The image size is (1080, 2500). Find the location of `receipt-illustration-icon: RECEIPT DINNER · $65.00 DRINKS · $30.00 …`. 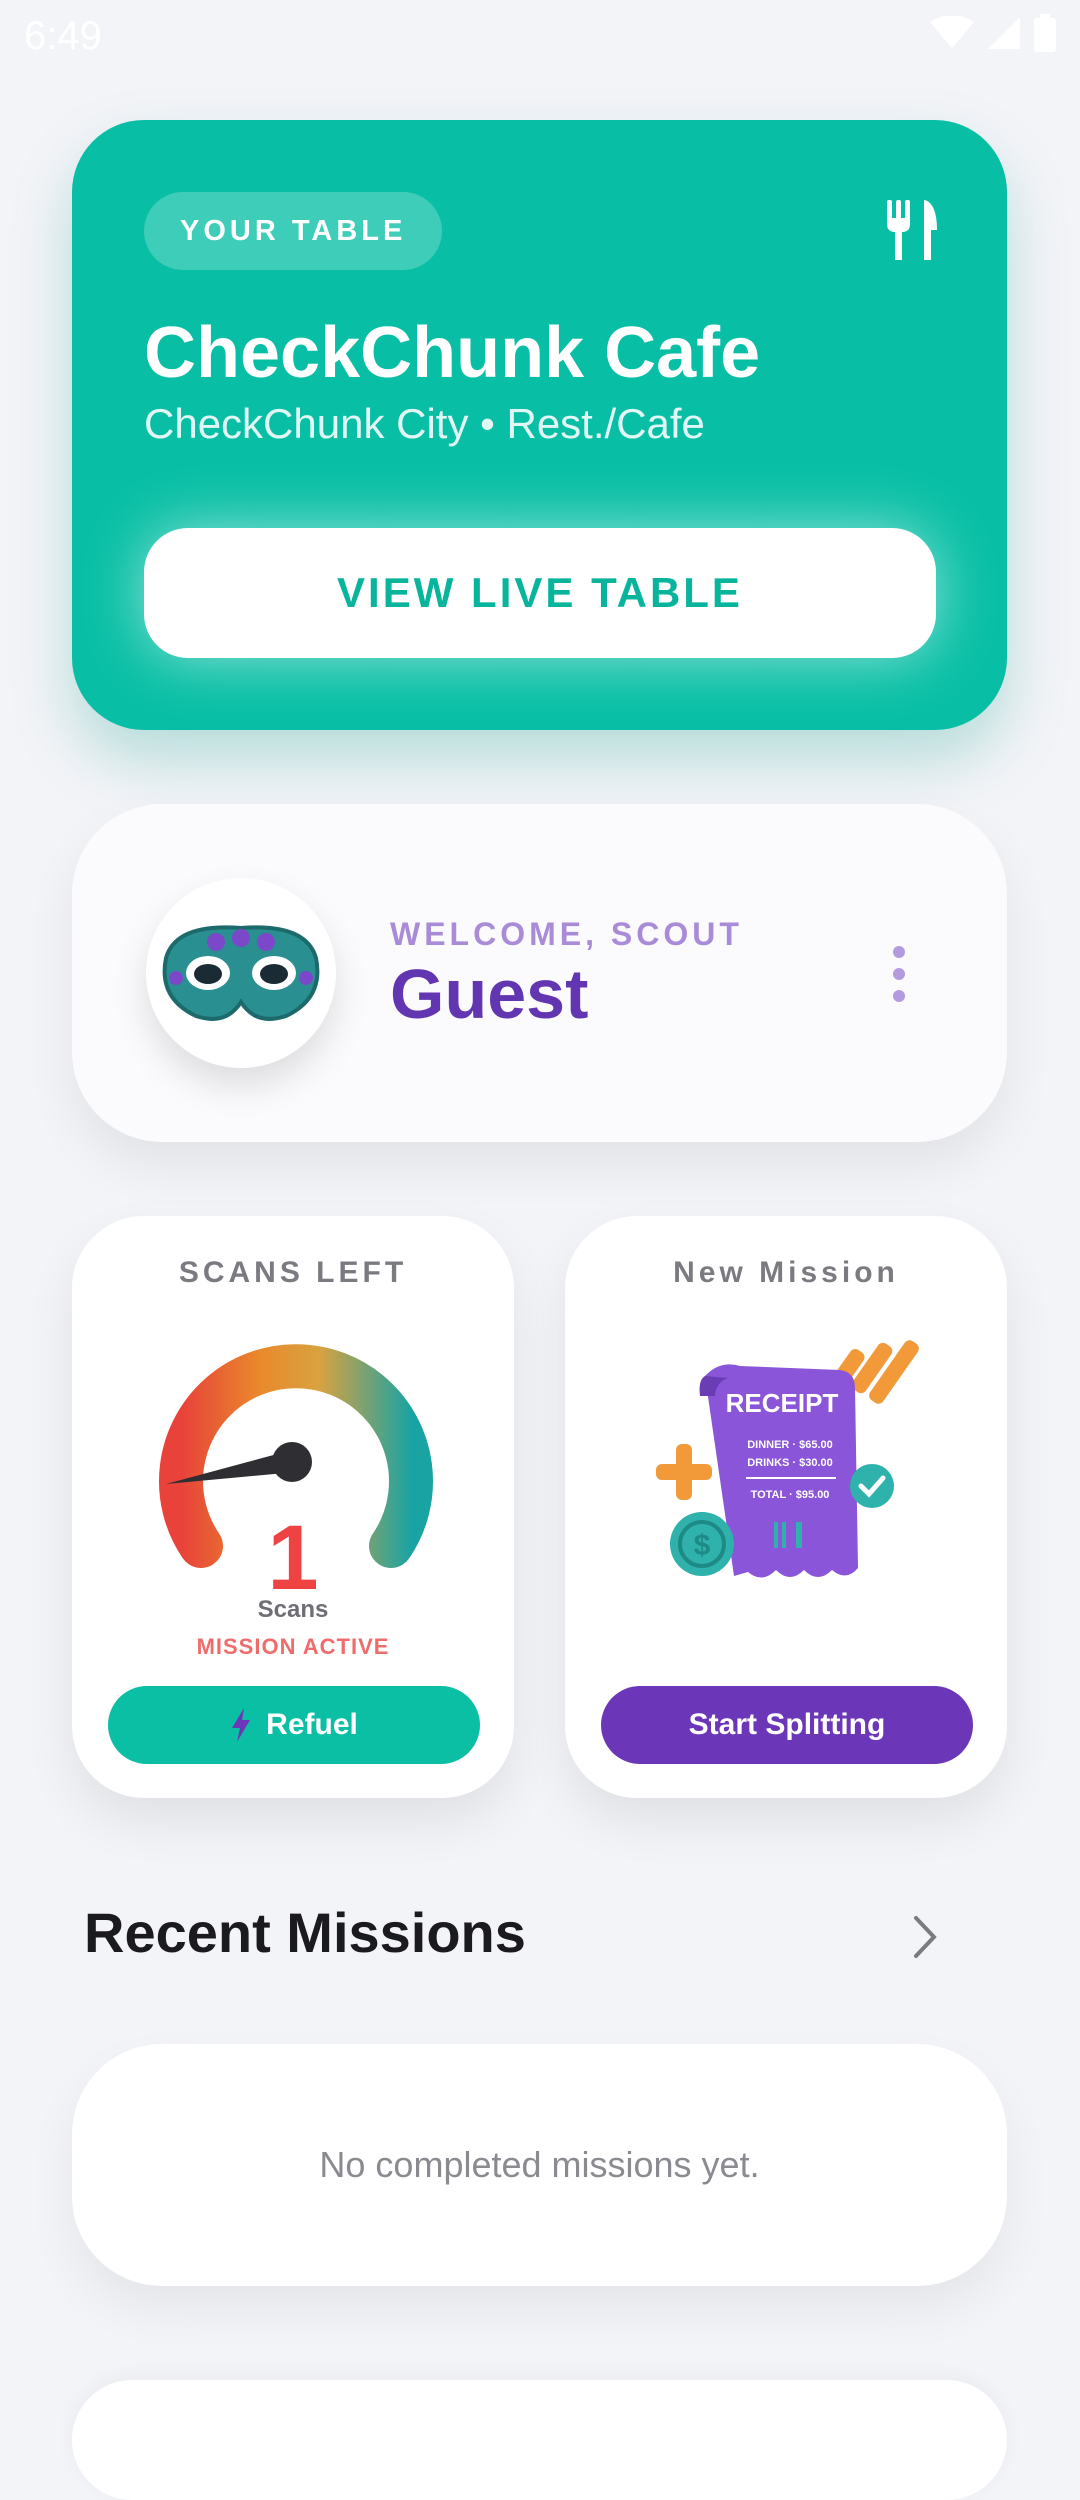

receipt-illustration-icon: RECEIPT DINNER · $65.00 DRINKS · $30.00 … is located at coordinates (787, 1459).